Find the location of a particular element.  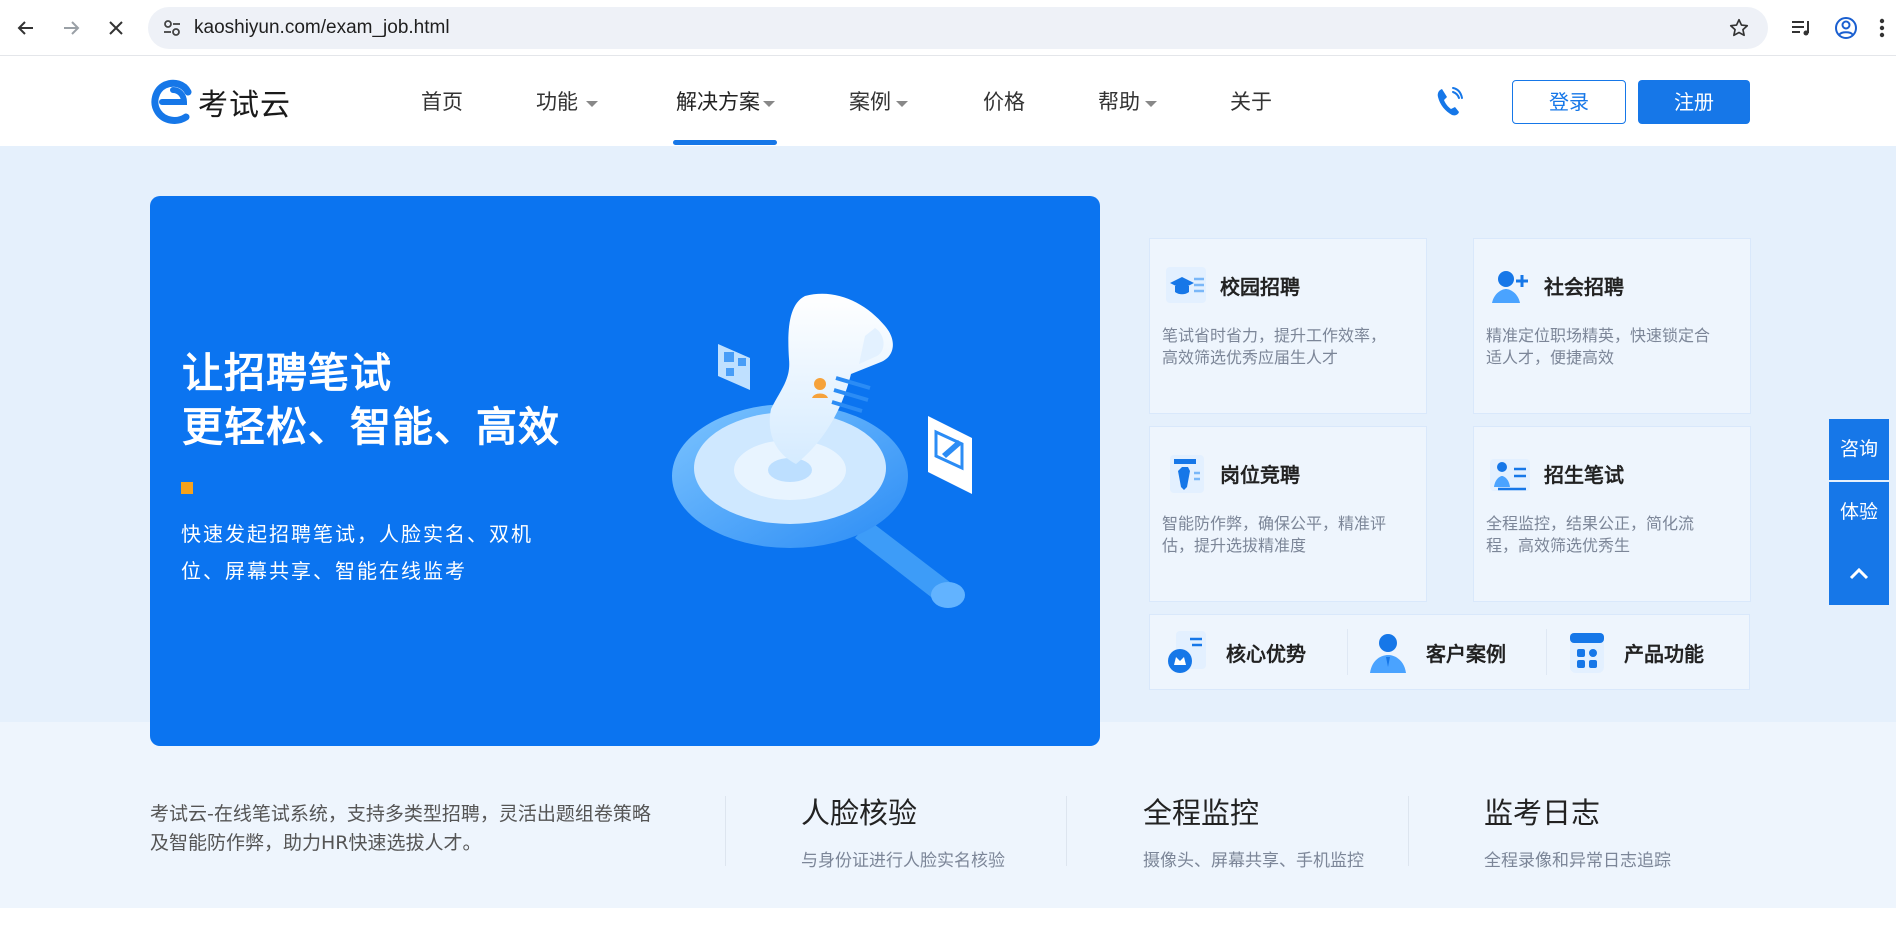

close-icon is located at coordinates (116, 28).